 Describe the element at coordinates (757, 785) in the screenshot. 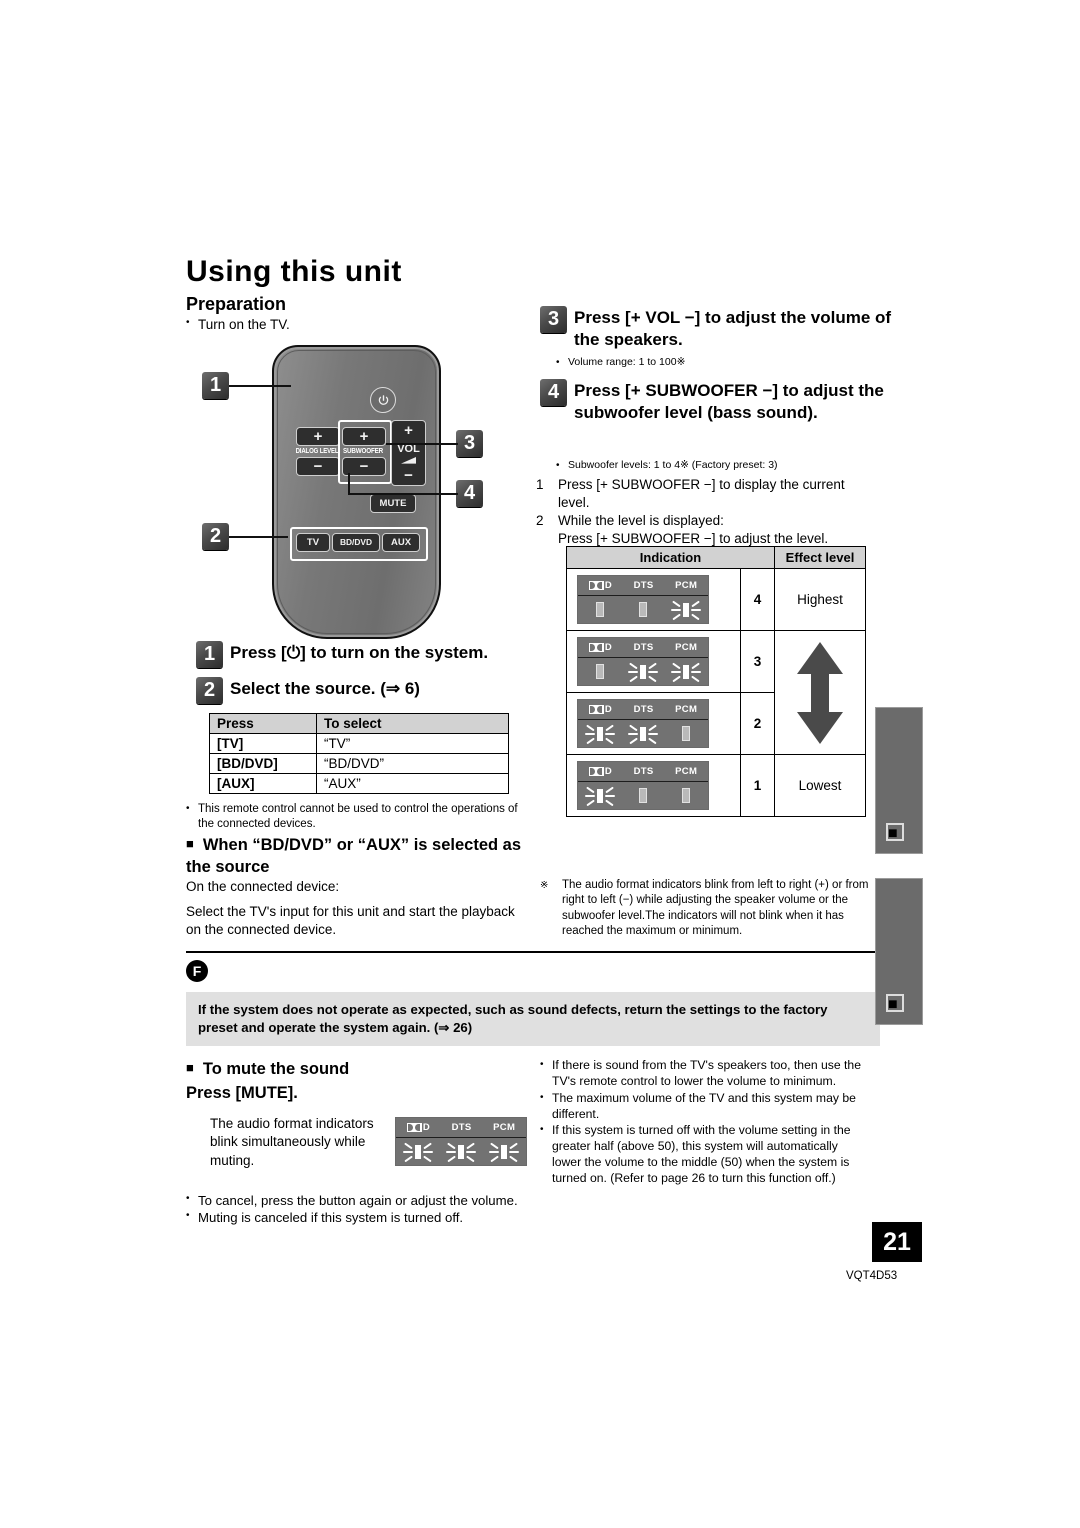

I see `level-value-1: 1` at that location.